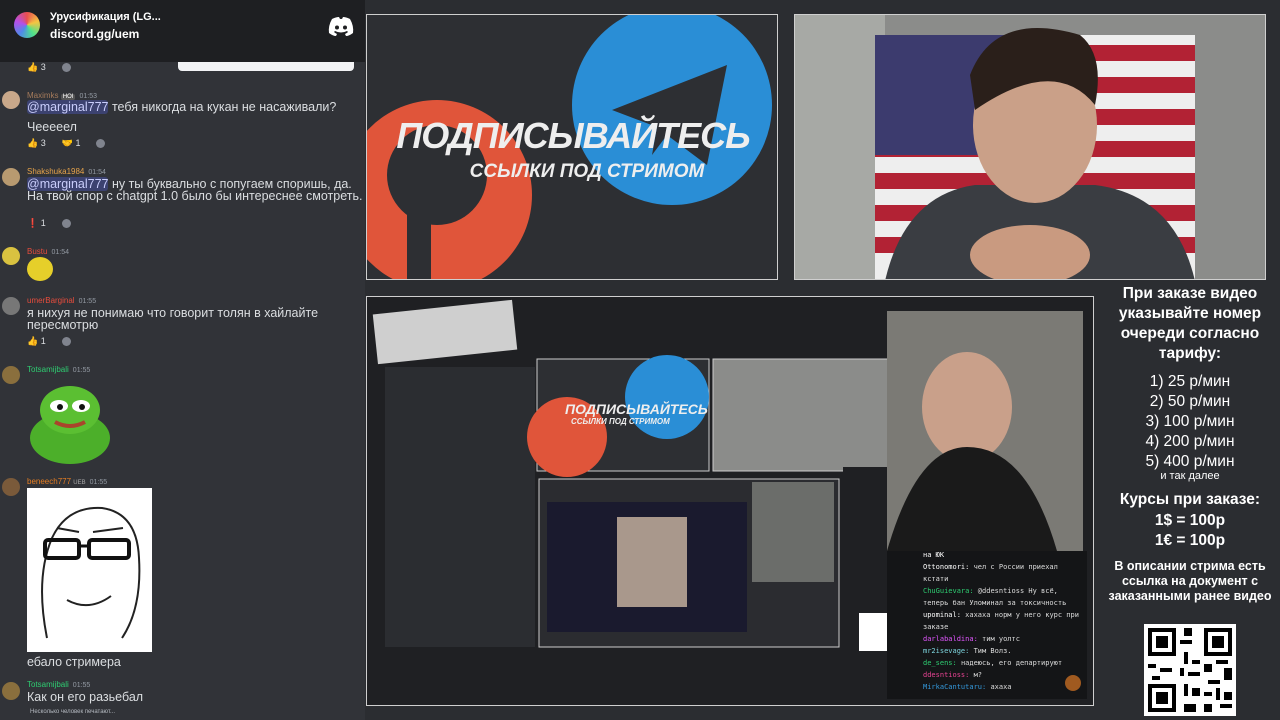 The height and width of the screenshot is (720, 1280). I want to click on username: beneech777 UEB 01:55, so click(67, 481).